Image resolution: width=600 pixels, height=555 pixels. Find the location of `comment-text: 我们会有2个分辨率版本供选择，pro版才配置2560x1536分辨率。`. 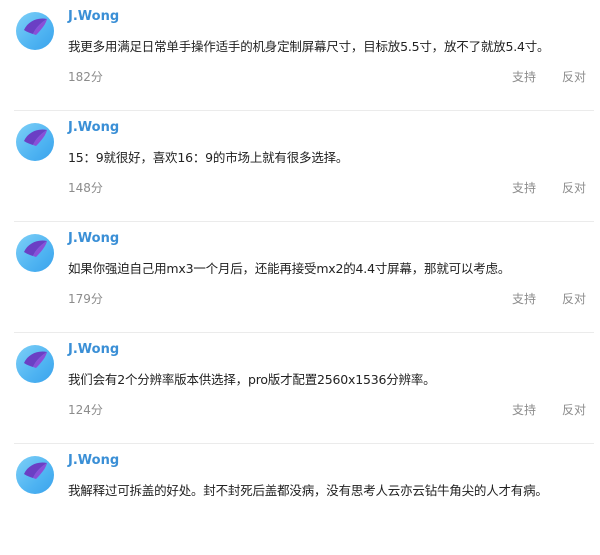

comment-text: 我们会有2个分辨率版本供选择，pro版才配置2560x1536分辨率。 is located at coordinates (252, 379).